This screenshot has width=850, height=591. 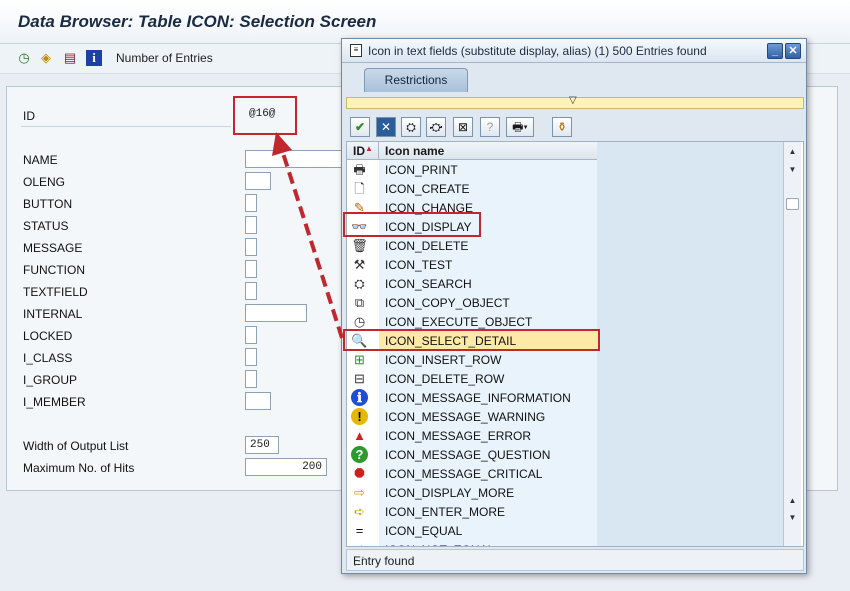 I want to click on field-input-message, so click(x=251, y=247).